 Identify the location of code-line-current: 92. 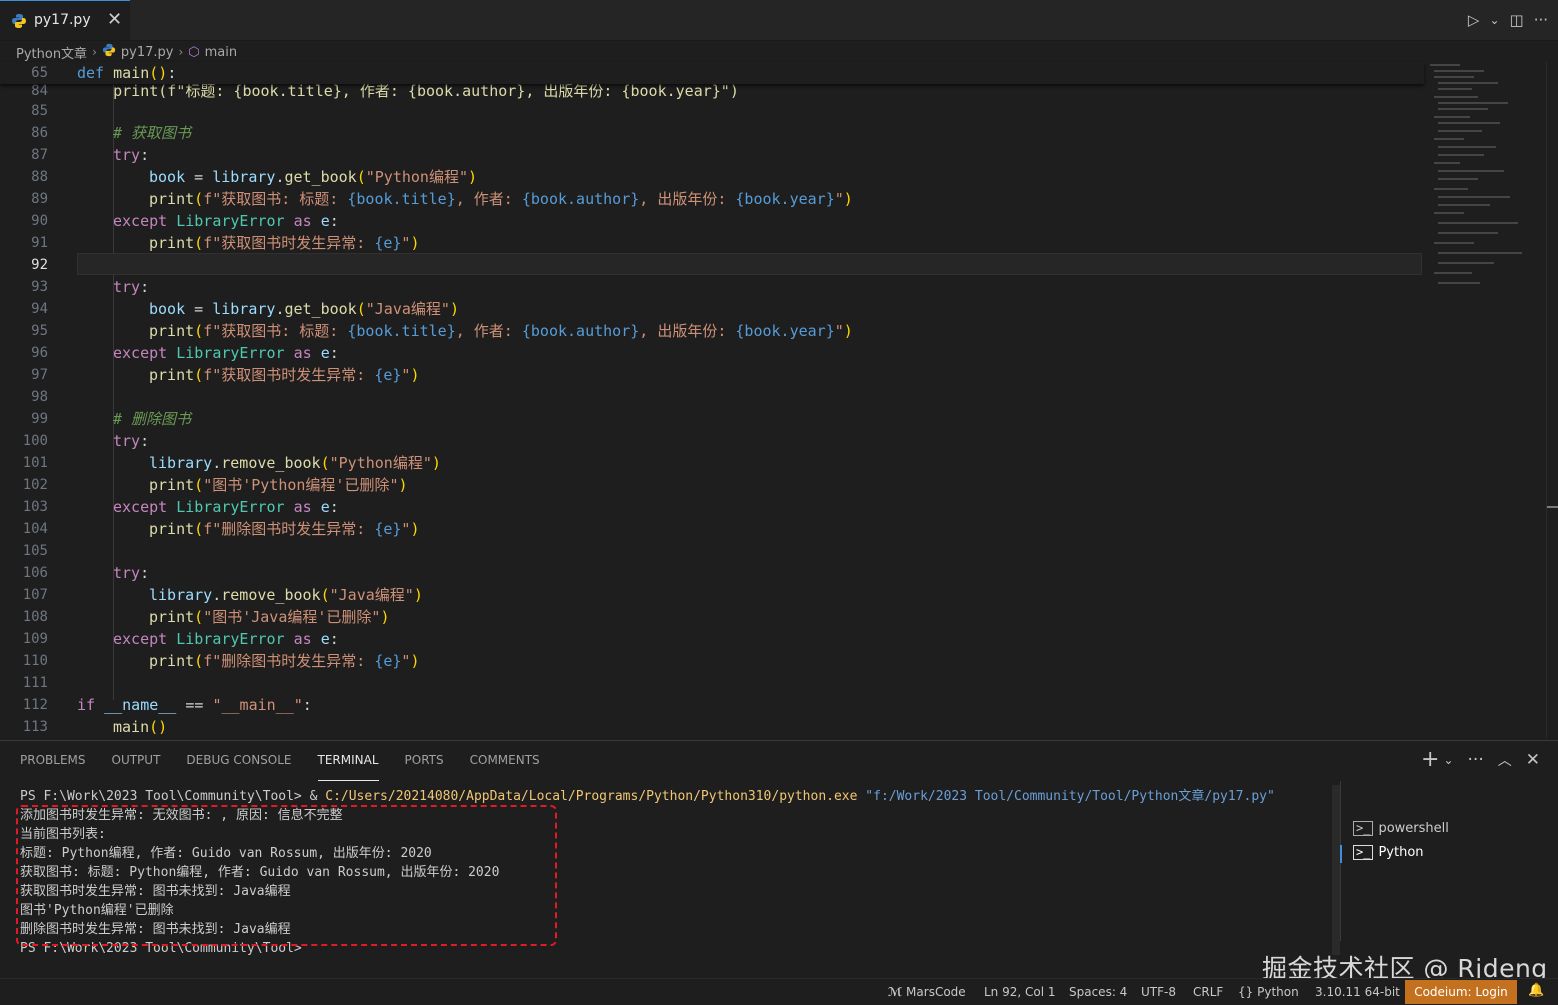
(712, 264).